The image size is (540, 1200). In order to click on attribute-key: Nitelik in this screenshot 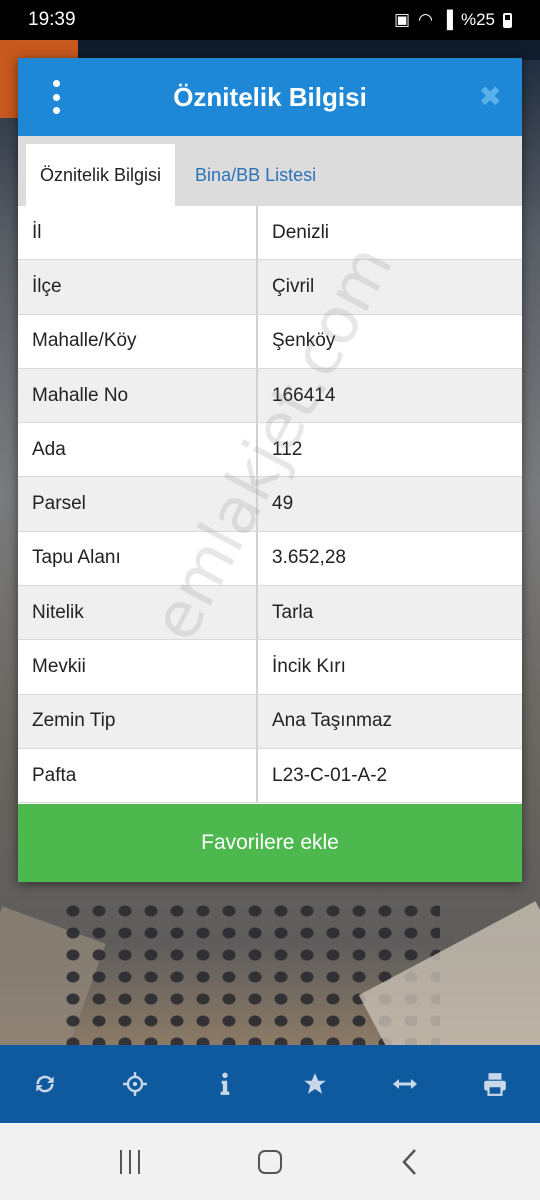, I will do `click(138, 613)`.